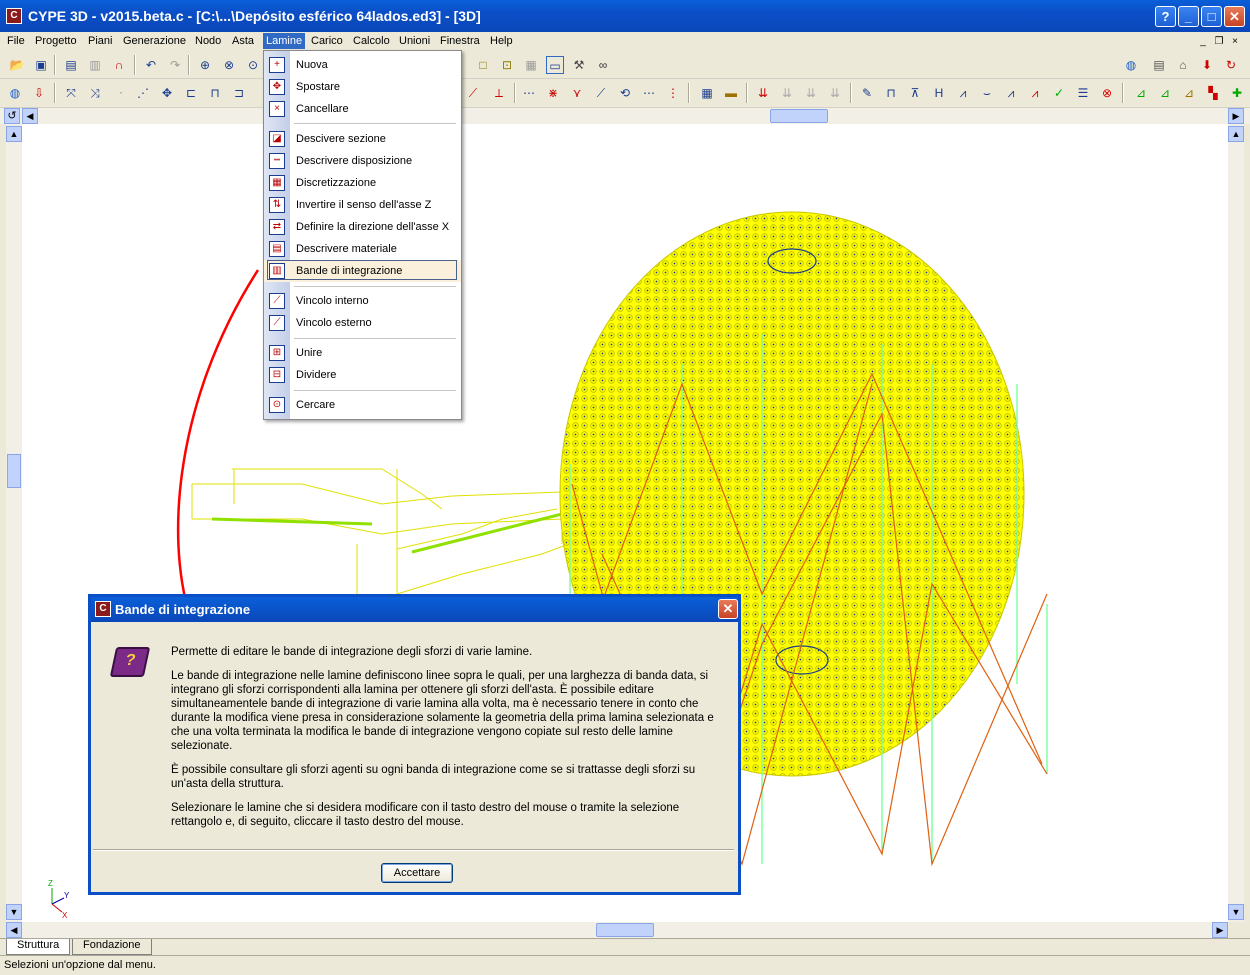  What do you see at coordinates (707, 93) in the screenshot?
I see `section-icon: ▦` at bounding box center [707, 93].